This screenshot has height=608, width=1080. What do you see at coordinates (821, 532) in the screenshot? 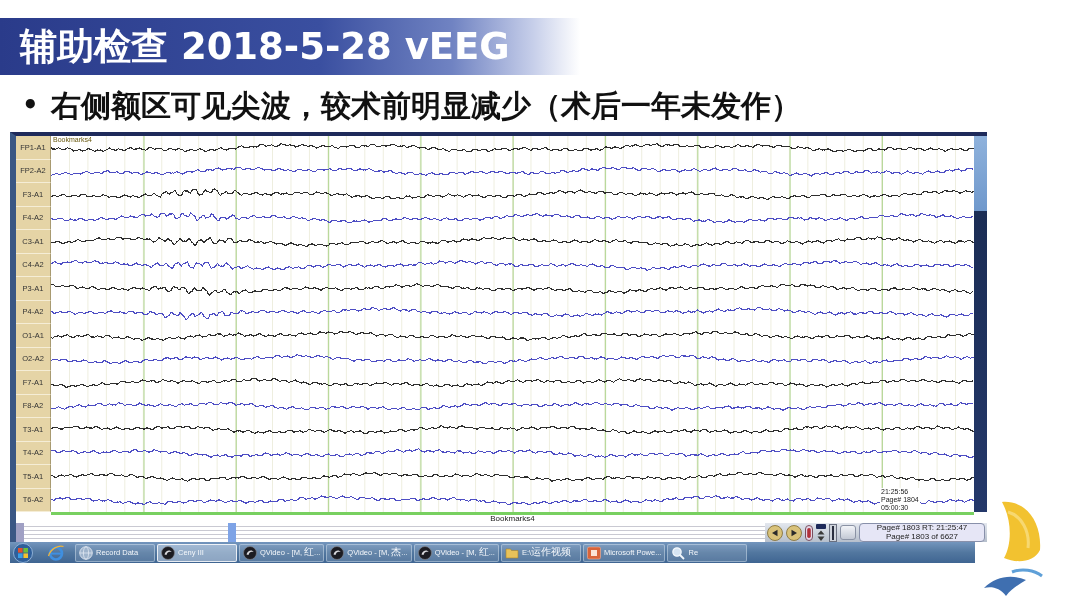
I see `up-down-arrows-icon` at bounding box center [821, 532].